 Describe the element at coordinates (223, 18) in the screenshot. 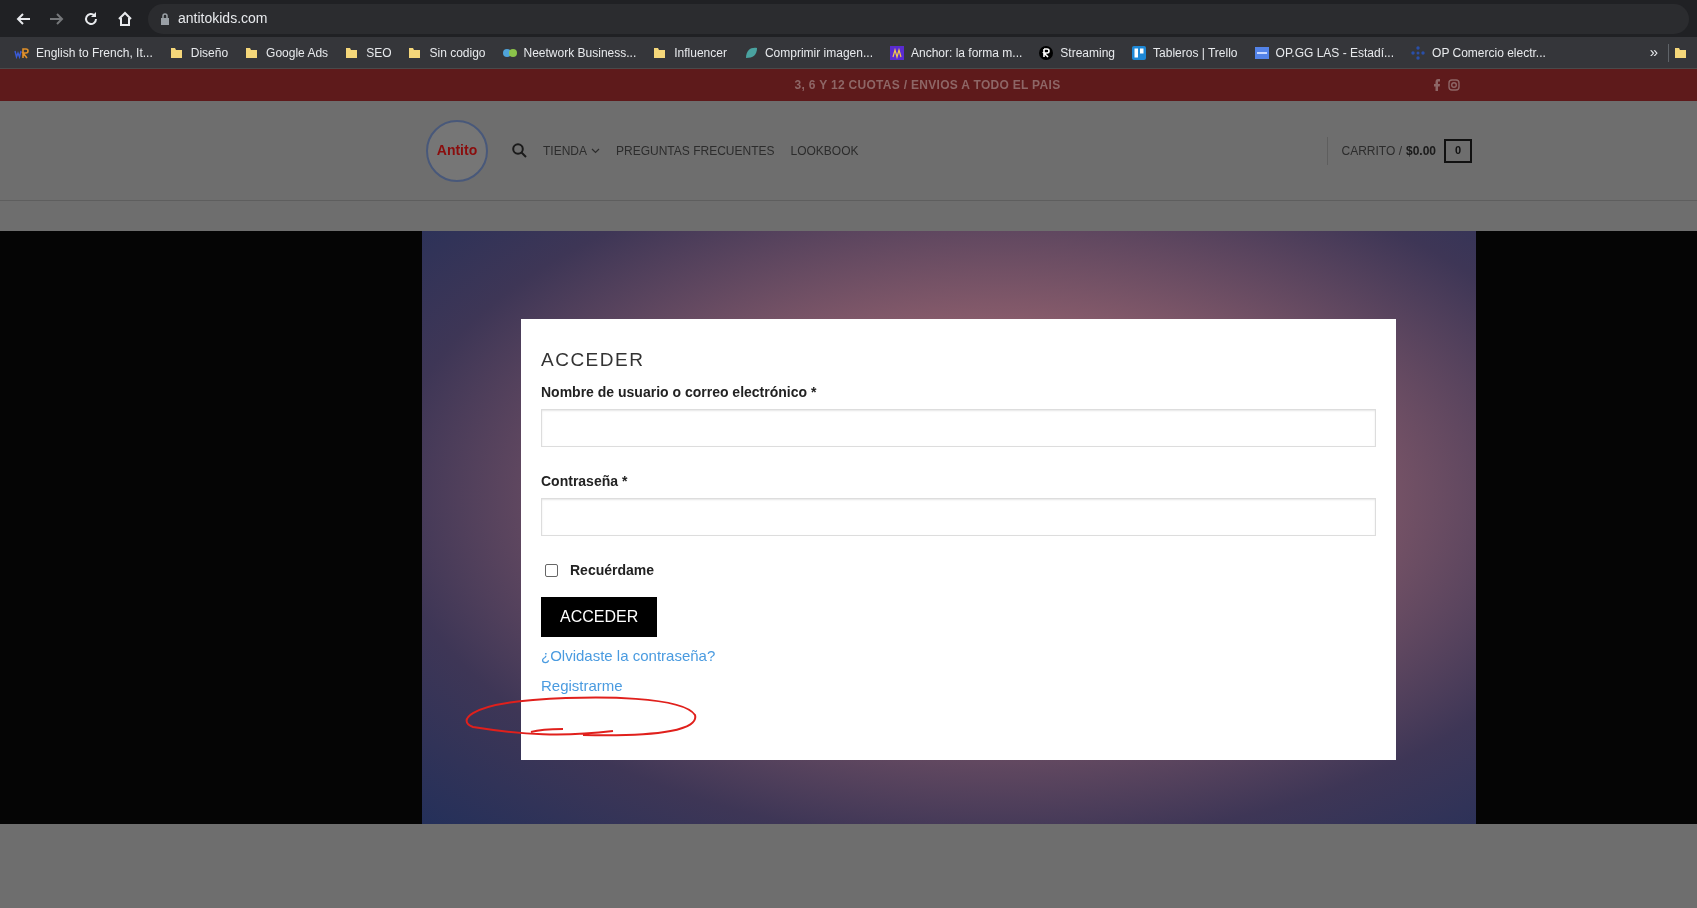

I see `url-text: antitokids.com` at that location.